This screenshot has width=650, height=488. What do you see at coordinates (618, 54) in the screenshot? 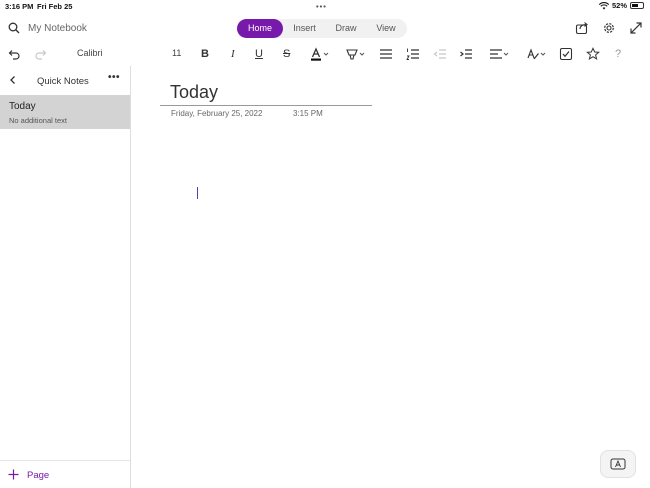
I see `help-button: ?` at bounding box center [618, 54].